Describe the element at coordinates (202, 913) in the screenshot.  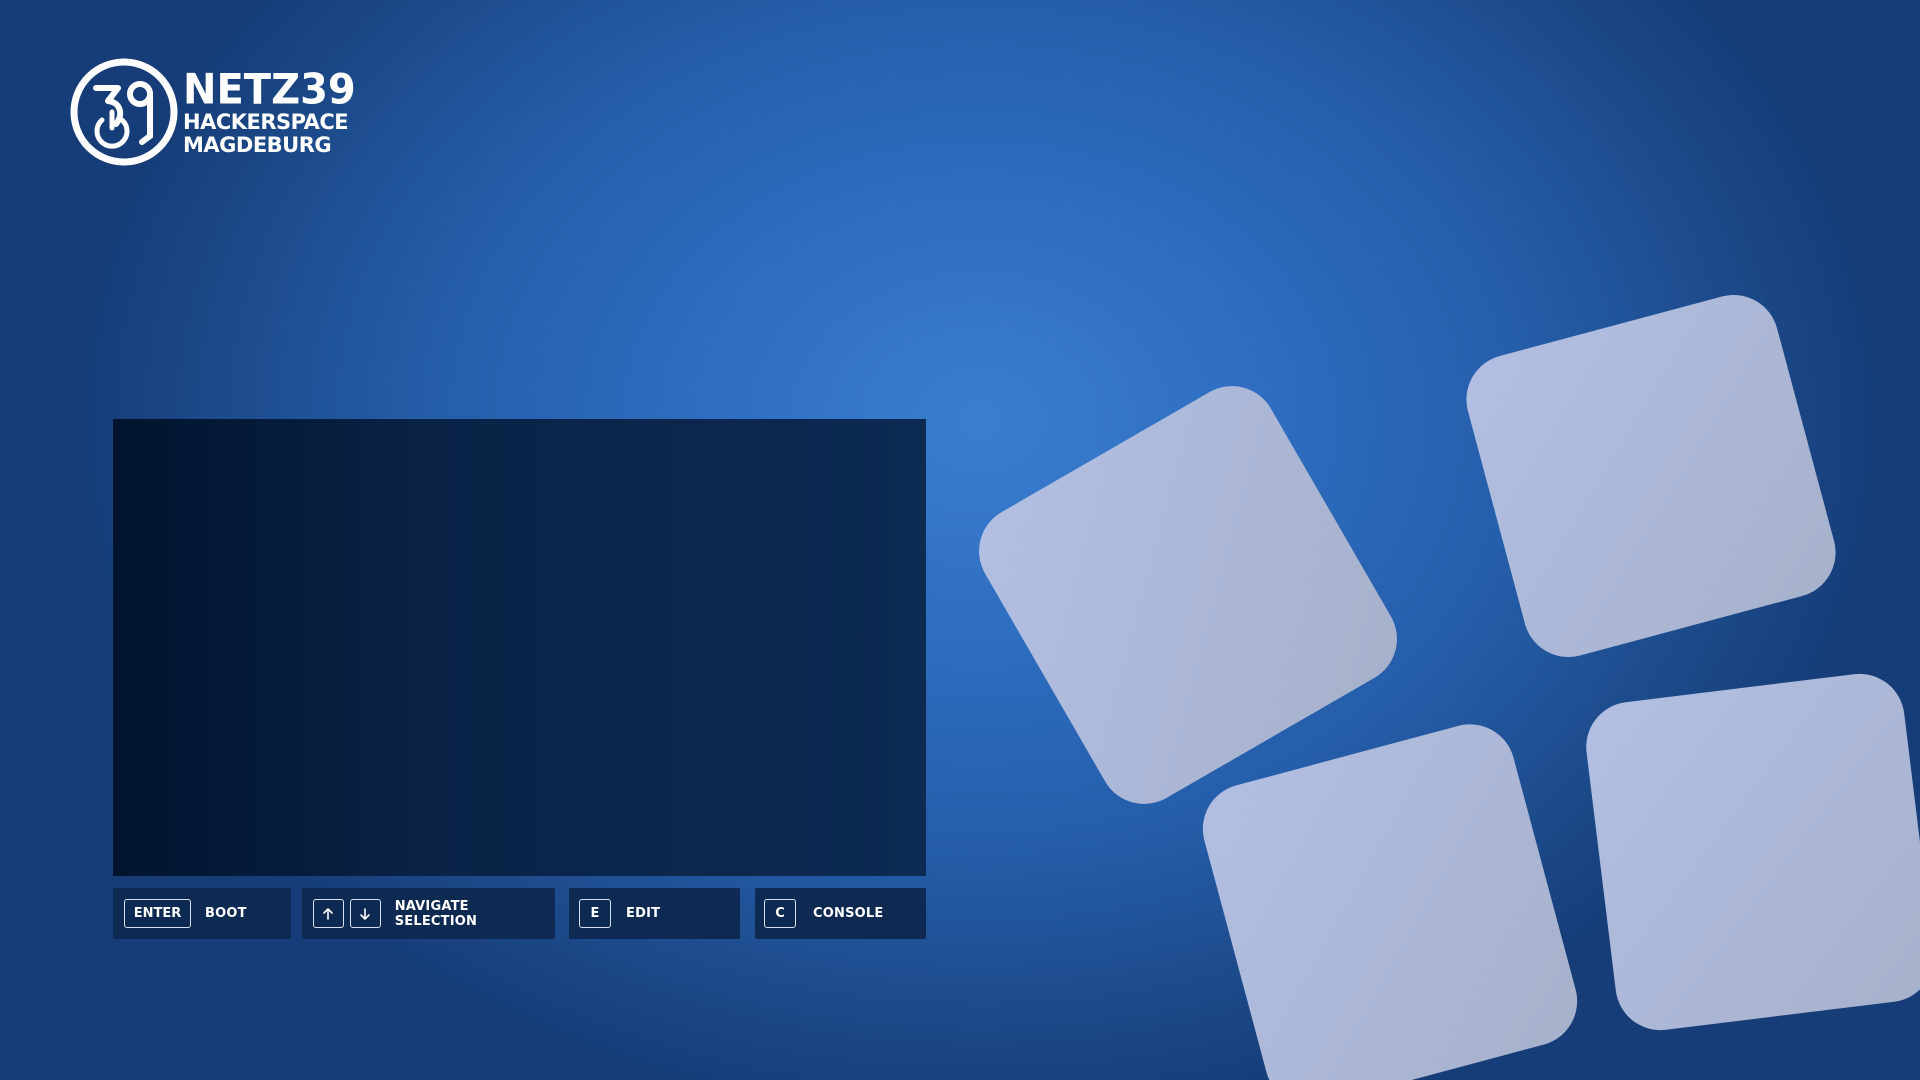
I see `hint-boot: ENTER BOOT` at that location.